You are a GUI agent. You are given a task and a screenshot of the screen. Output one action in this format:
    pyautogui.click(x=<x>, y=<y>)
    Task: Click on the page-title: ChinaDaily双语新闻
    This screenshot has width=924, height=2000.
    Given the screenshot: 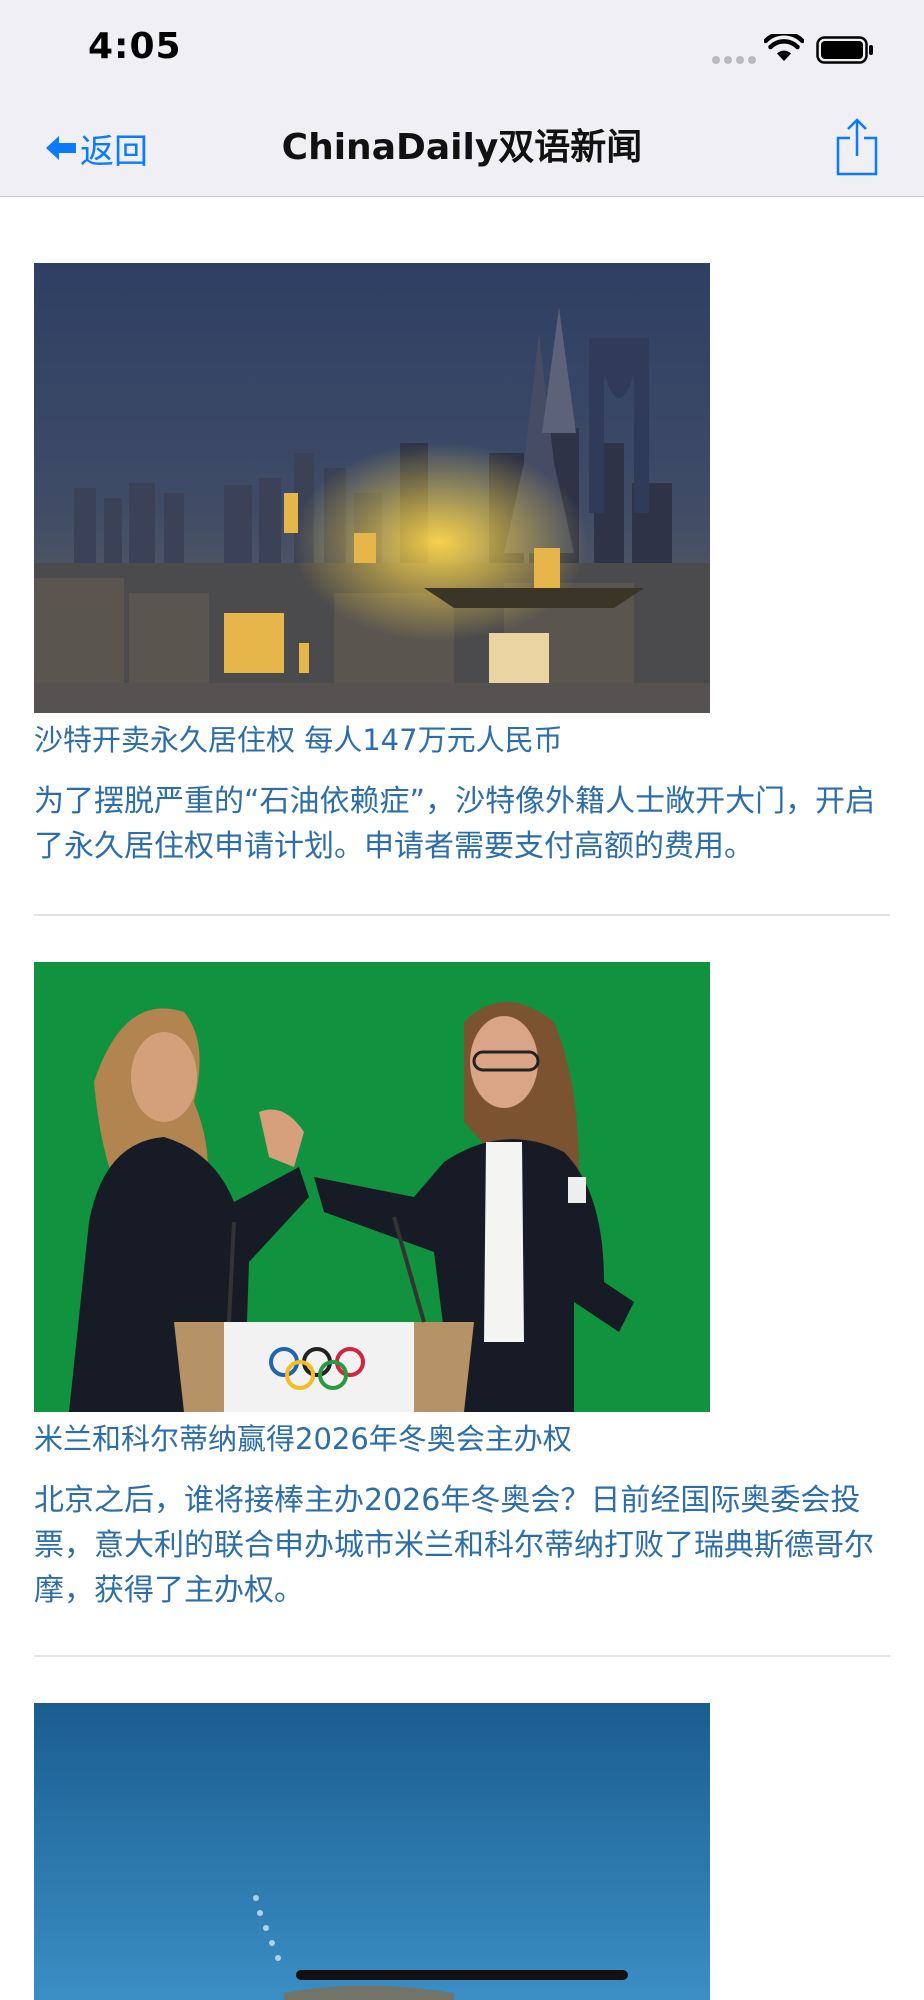 What is the action you would take?
    pyautogui.click(x=462, y=147)
    